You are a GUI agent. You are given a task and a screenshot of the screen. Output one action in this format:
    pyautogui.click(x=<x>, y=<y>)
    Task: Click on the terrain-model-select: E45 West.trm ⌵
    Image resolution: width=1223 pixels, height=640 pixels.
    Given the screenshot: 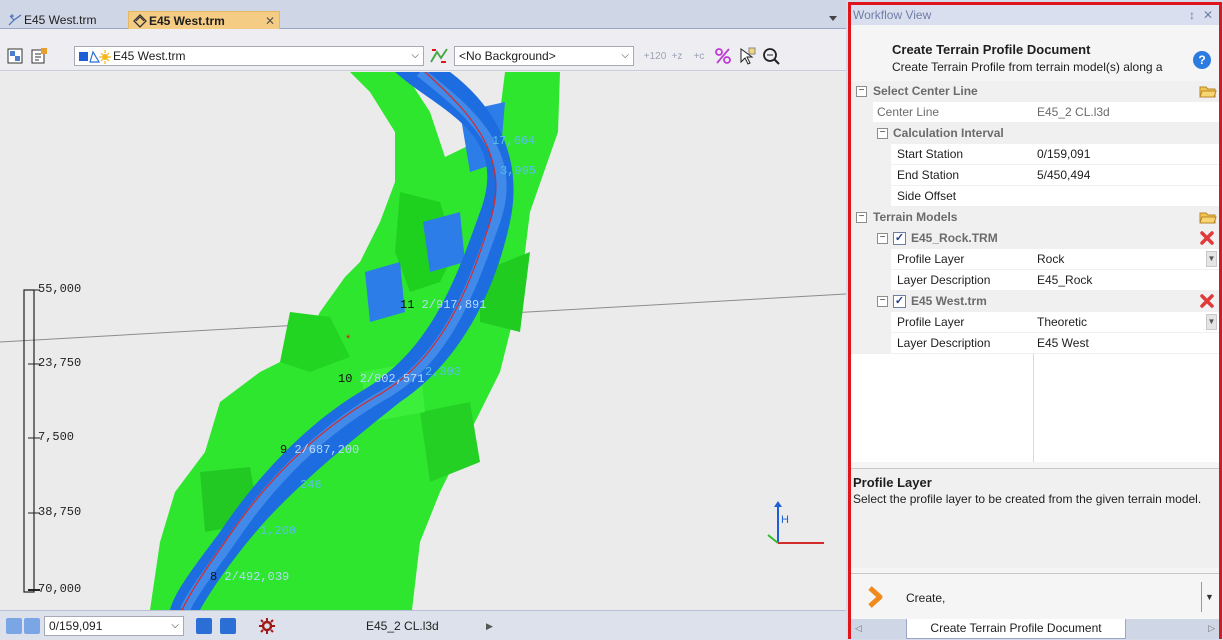 What is the action you would take?
    pyautogui.click(x=249, y=56)
    